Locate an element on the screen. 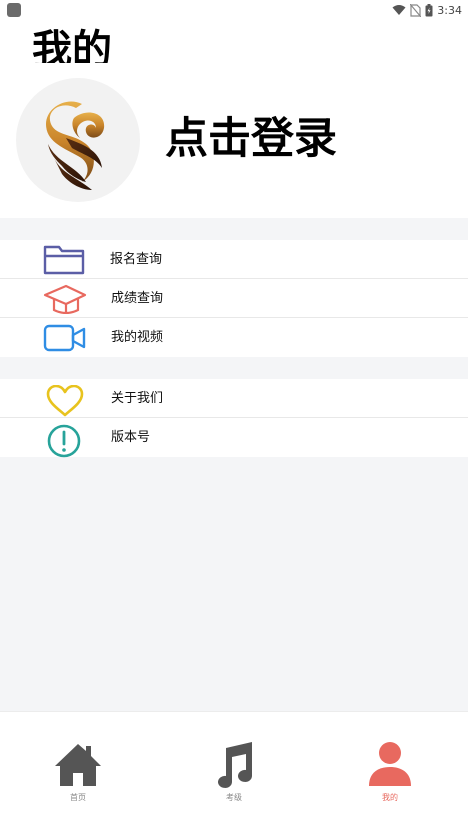  brand-logo is located at coordinates (75, 145).